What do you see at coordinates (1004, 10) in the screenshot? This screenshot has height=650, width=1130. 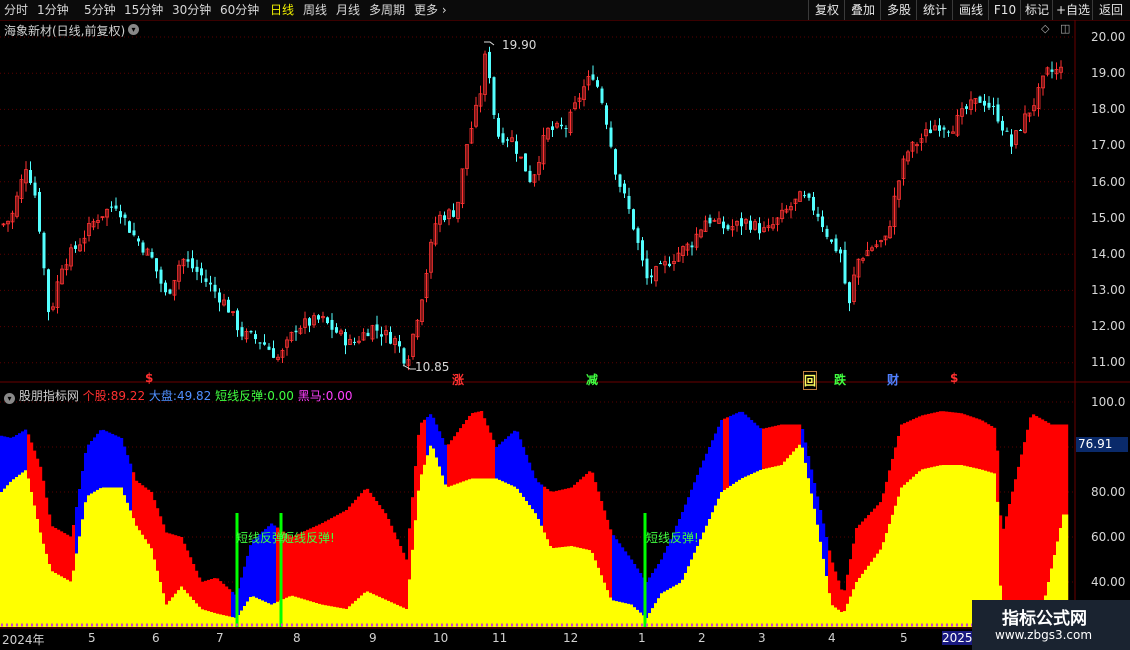 I see `f10-button: F10` at bounding box center [1004, 10].